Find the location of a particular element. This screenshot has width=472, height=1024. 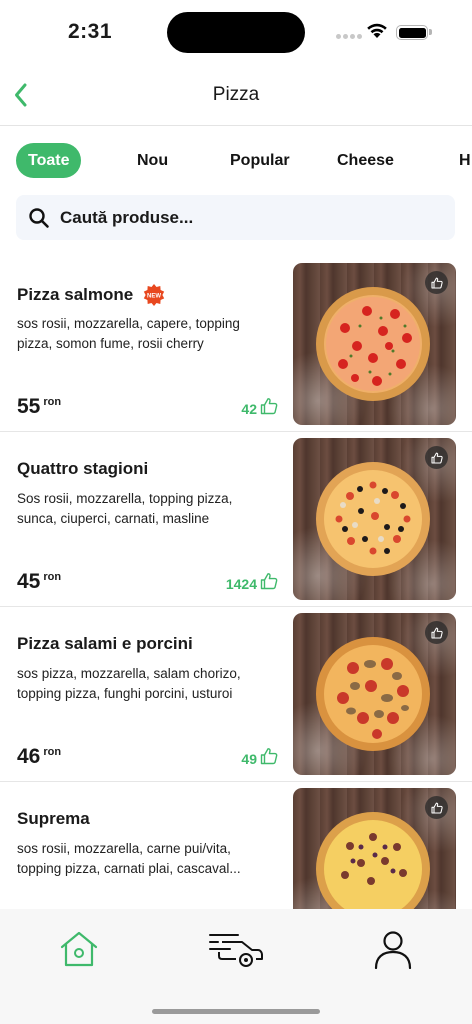

bottom-tab-bar is located at coordinates (236, 966).